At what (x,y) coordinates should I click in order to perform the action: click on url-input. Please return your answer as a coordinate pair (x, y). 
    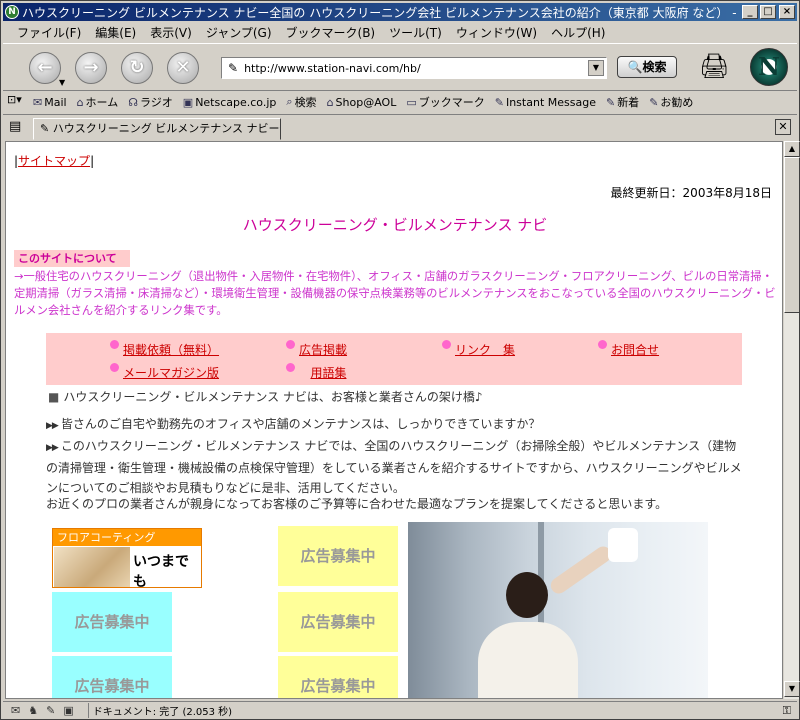
    Looking at the image, I should click on (416, 68).